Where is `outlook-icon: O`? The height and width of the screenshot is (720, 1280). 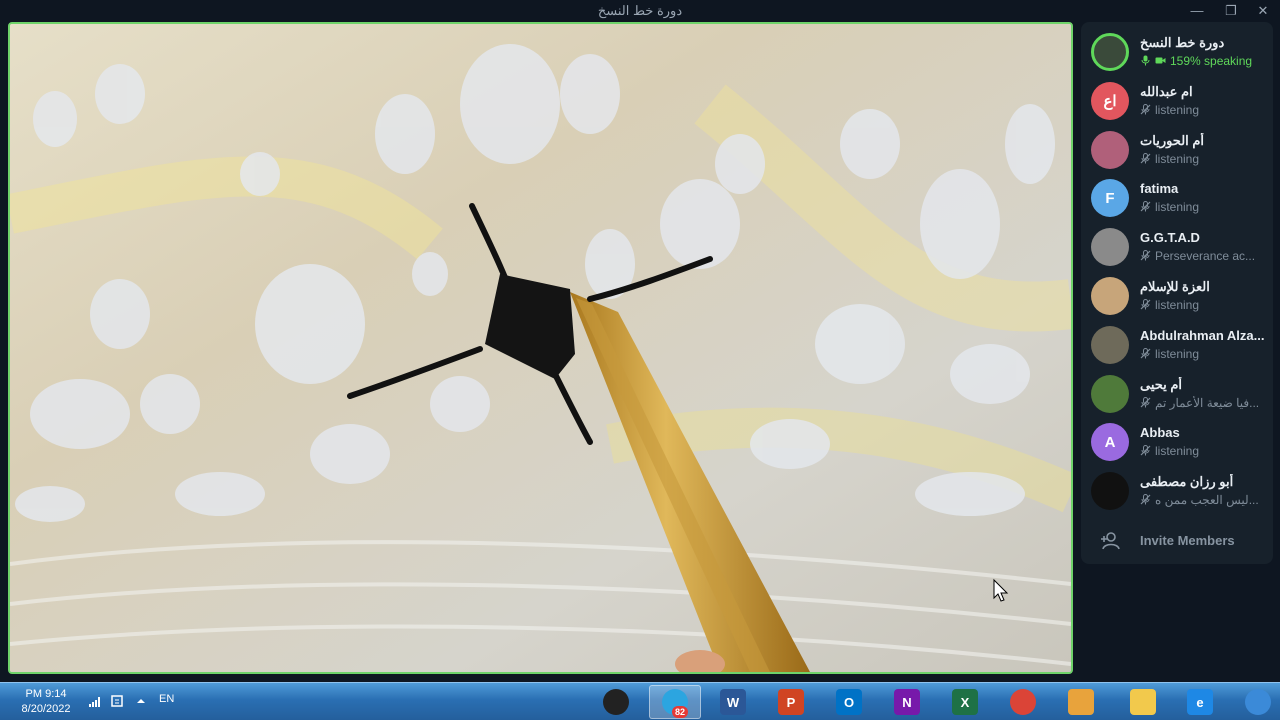 outlook-icon: O is located at coordinates (849, 702).